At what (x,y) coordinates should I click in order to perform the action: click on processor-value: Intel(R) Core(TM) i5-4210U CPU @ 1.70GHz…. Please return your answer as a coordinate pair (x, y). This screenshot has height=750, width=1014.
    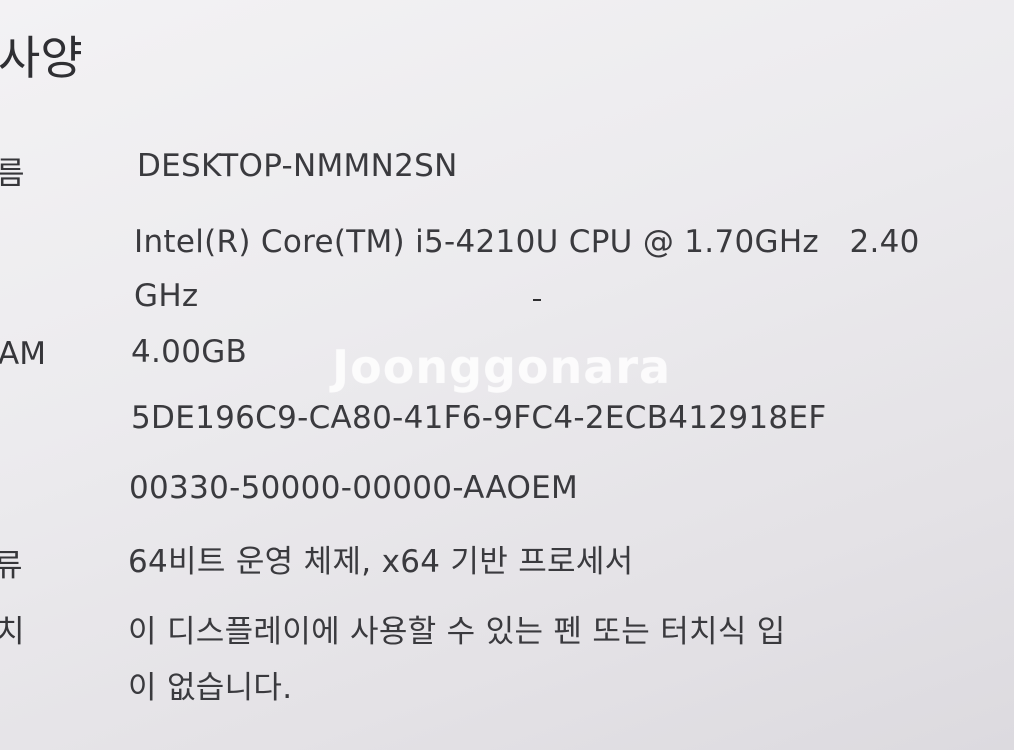
    Looking at the image, I should click on (527, 269).